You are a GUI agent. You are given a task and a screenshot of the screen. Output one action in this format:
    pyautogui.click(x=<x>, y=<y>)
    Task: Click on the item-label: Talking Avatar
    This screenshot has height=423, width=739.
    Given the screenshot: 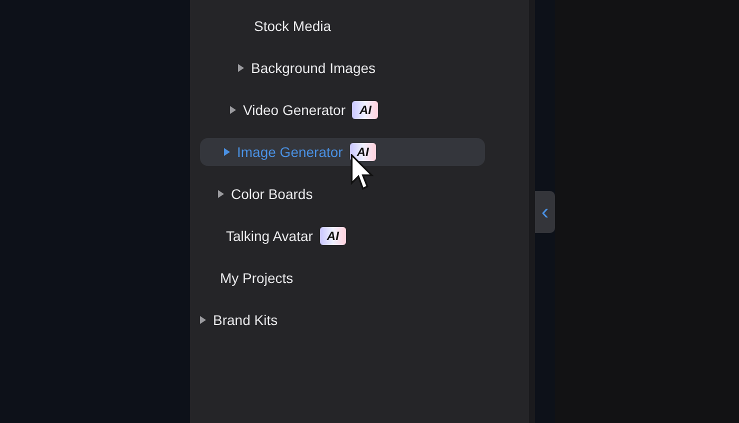 What is the action you would take?
    pyautogui.click(x=269, y=236)
    